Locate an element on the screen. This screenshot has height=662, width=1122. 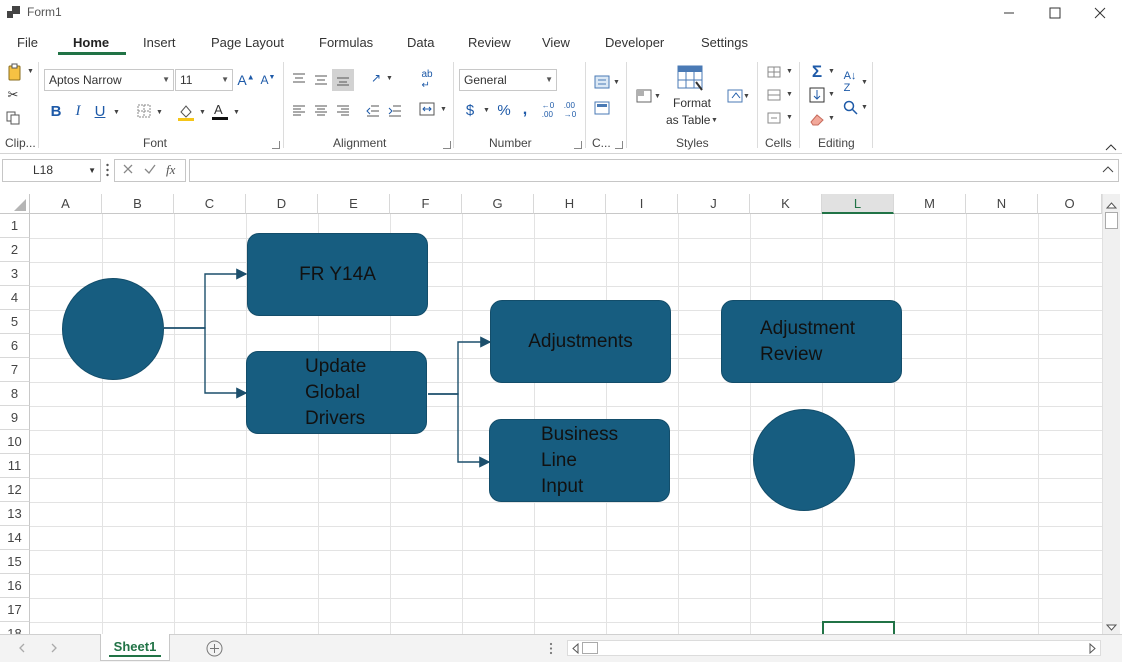
font-dialog-launcher is located at coordinates (276, 145).